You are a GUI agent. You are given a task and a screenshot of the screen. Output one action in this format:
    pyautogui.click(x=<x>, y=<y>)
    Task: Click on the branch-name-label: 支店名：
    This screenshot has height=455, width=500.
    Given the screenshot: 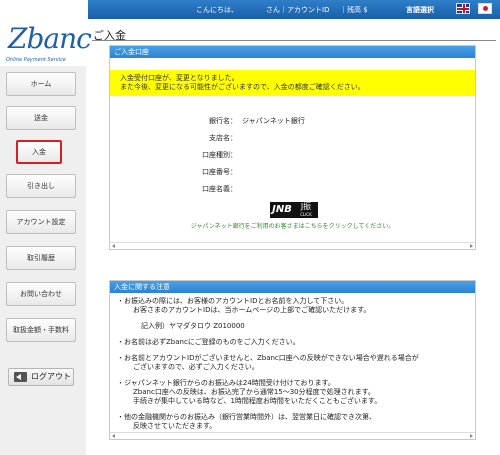 What is the action you would take?
    pyautogui.click(x=223, y=138)
    